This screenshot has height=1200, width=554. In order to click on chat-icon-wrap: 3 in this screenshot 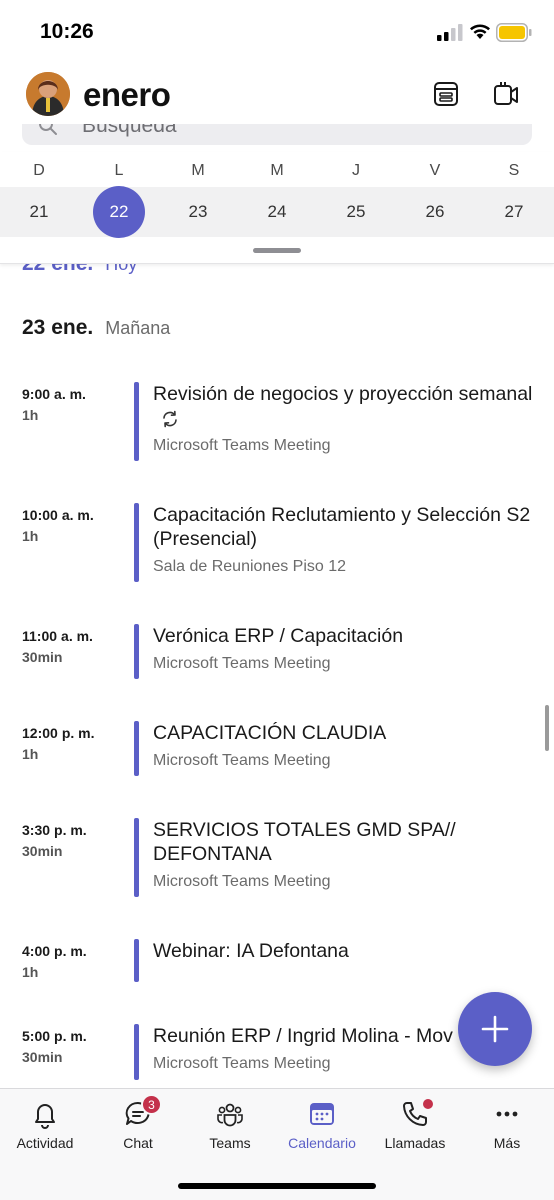, I will do `click(142, 1111)`.